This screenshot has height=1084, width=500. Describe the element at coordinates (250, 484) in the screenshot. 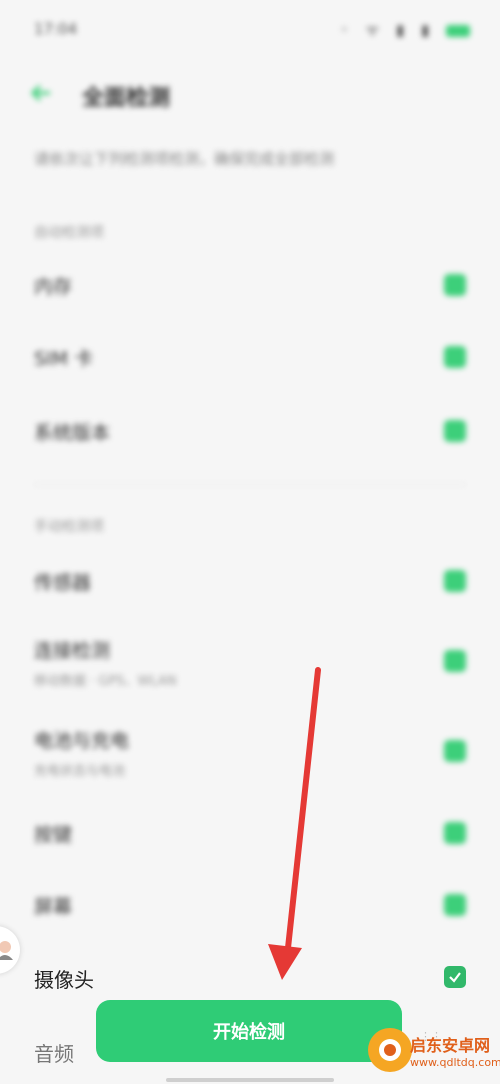

I see `section-divider` at that location.